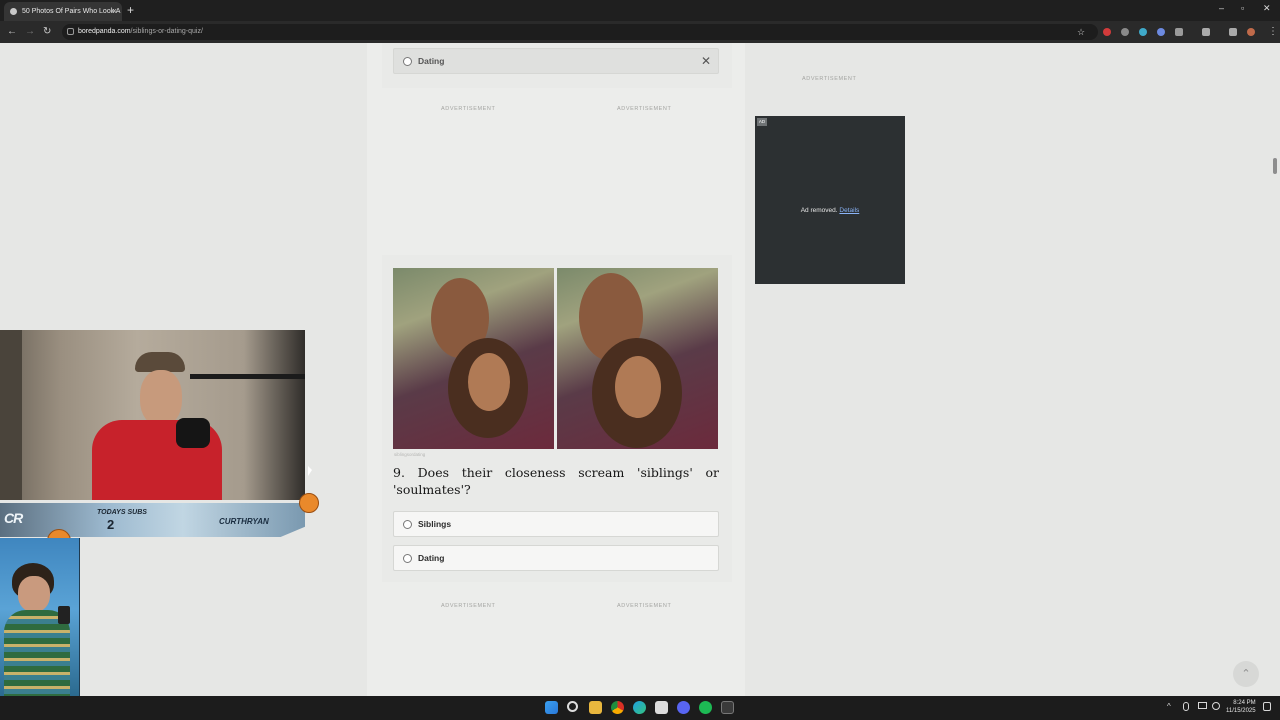 This screenshot has width=1280, height=720. I want to click on ad-label-left-bottom: ADVERTISEMENT, so click(468, 606).